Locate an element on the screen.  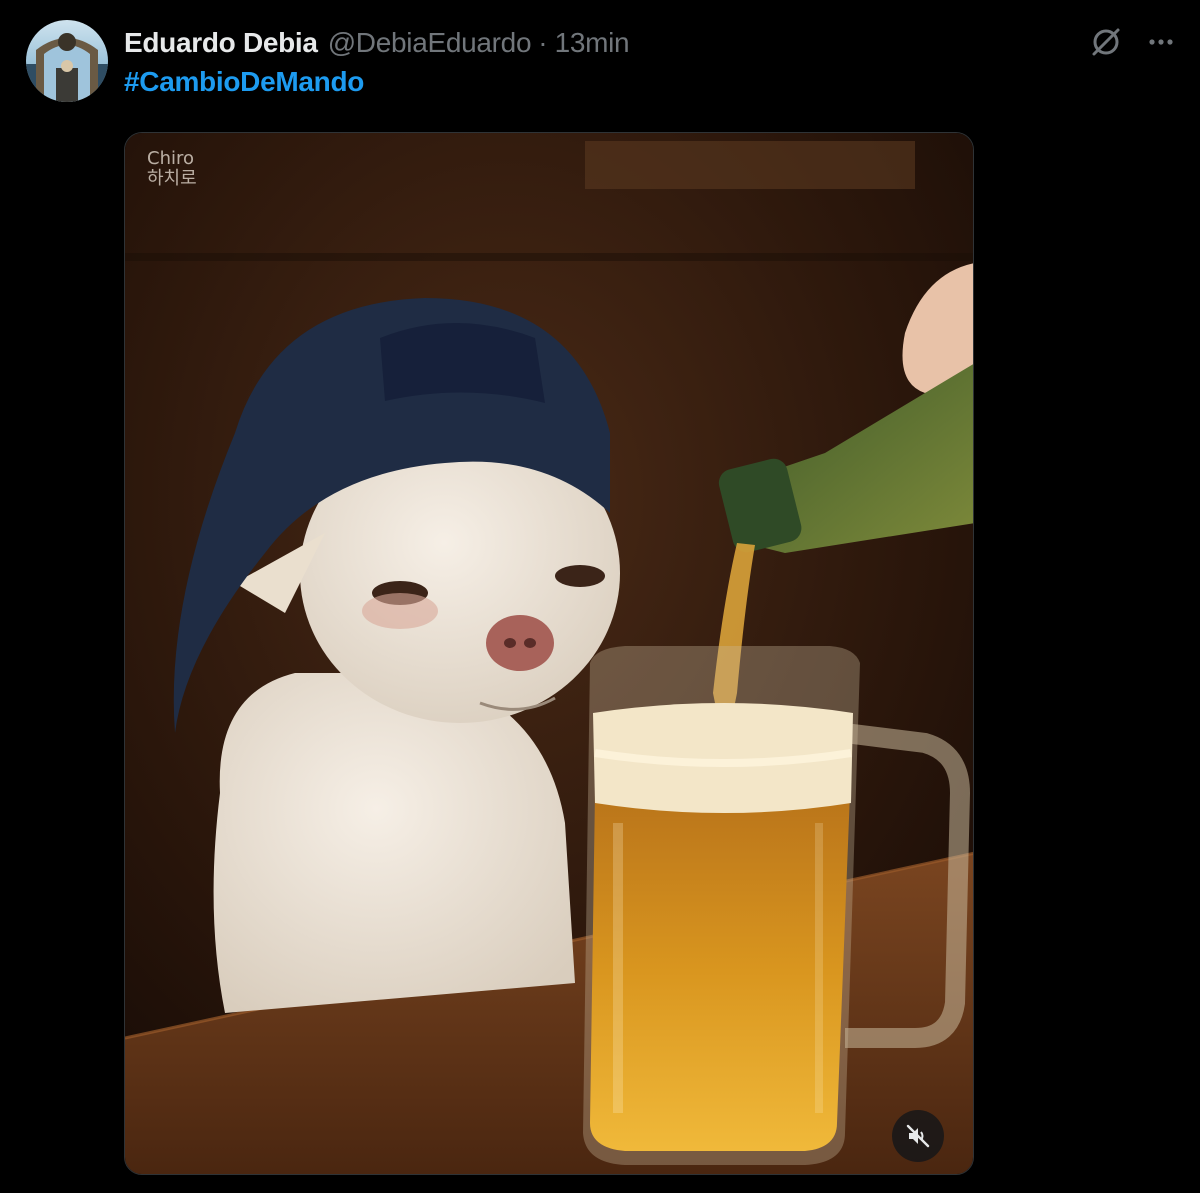
profile-avatar is located at coordinates (67, 61).